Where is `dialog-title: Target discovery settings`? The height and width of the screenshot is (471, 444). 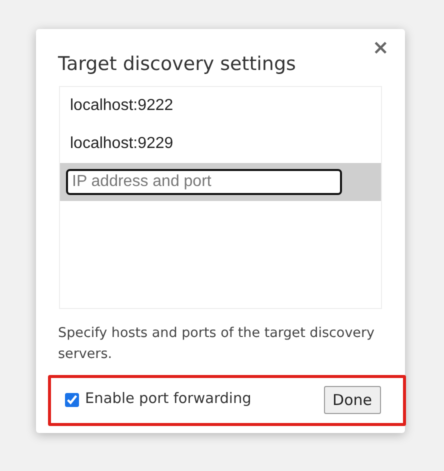
dialog-title: Target discovery settings is located at coordinates (177, 64).